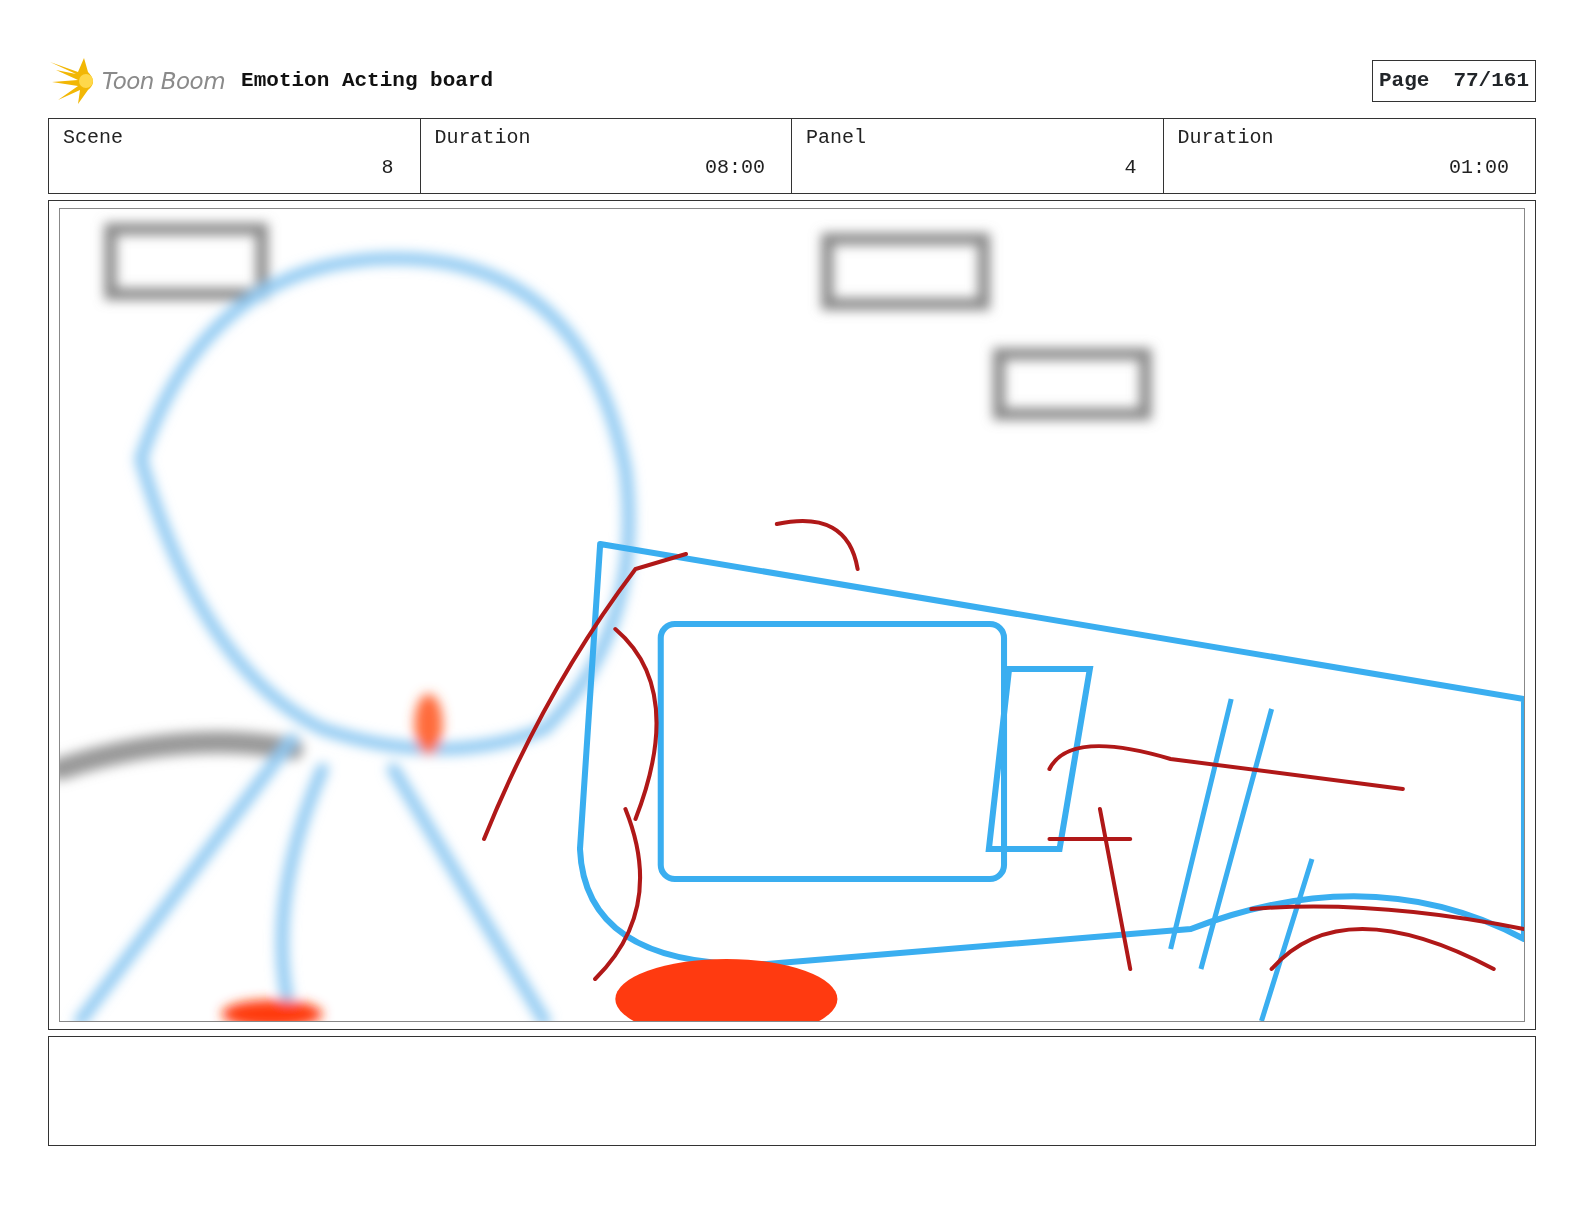 The height and width of the screenshot is (1224, 1584). What do you see at coordinates (164, 81) in the screenshot?
I see `logo-text: Toon Boom` at bounding box center [164, 81].